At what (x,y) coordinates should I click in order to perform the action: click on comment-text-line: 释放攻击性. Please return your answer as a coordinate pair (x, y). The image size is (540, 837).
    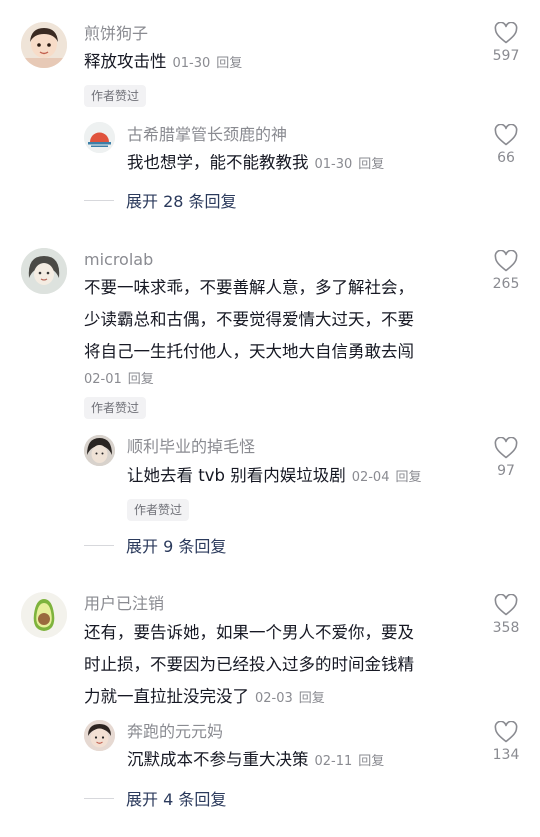
    Looking at the image, I should click on (125, 61).